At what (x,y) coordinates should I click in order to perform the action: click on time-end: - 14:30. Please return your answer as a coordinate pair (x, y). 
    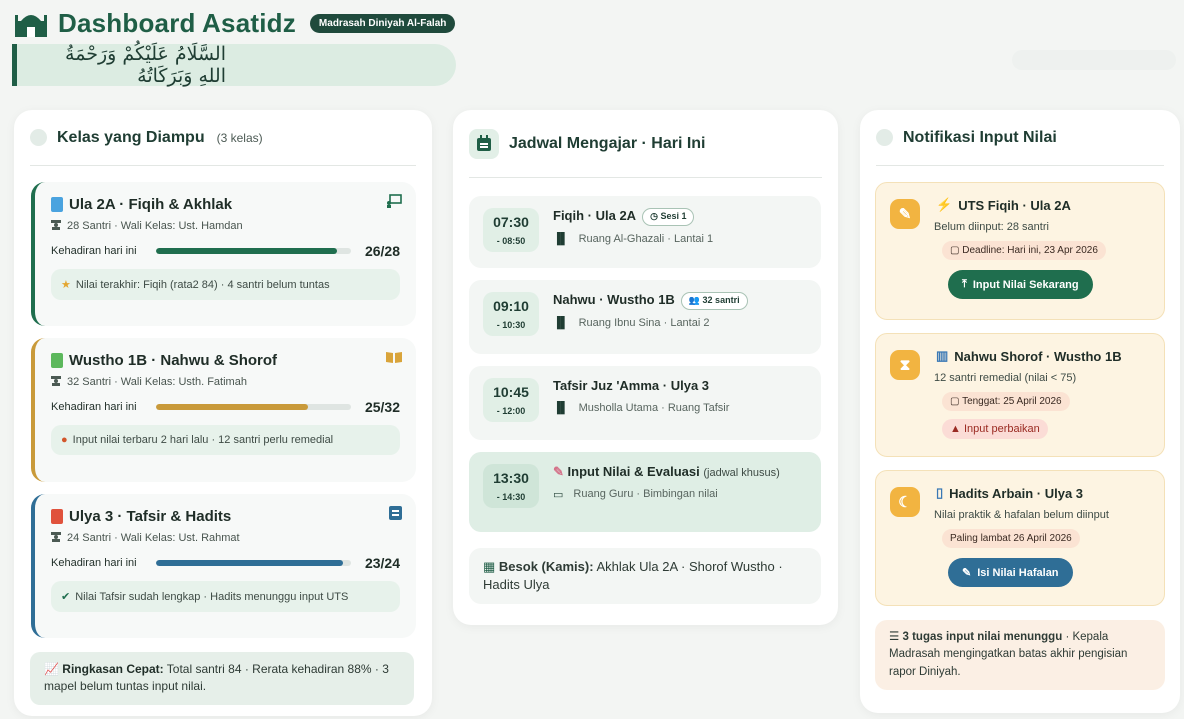
    Looking at the image, I should click on (511, 497).